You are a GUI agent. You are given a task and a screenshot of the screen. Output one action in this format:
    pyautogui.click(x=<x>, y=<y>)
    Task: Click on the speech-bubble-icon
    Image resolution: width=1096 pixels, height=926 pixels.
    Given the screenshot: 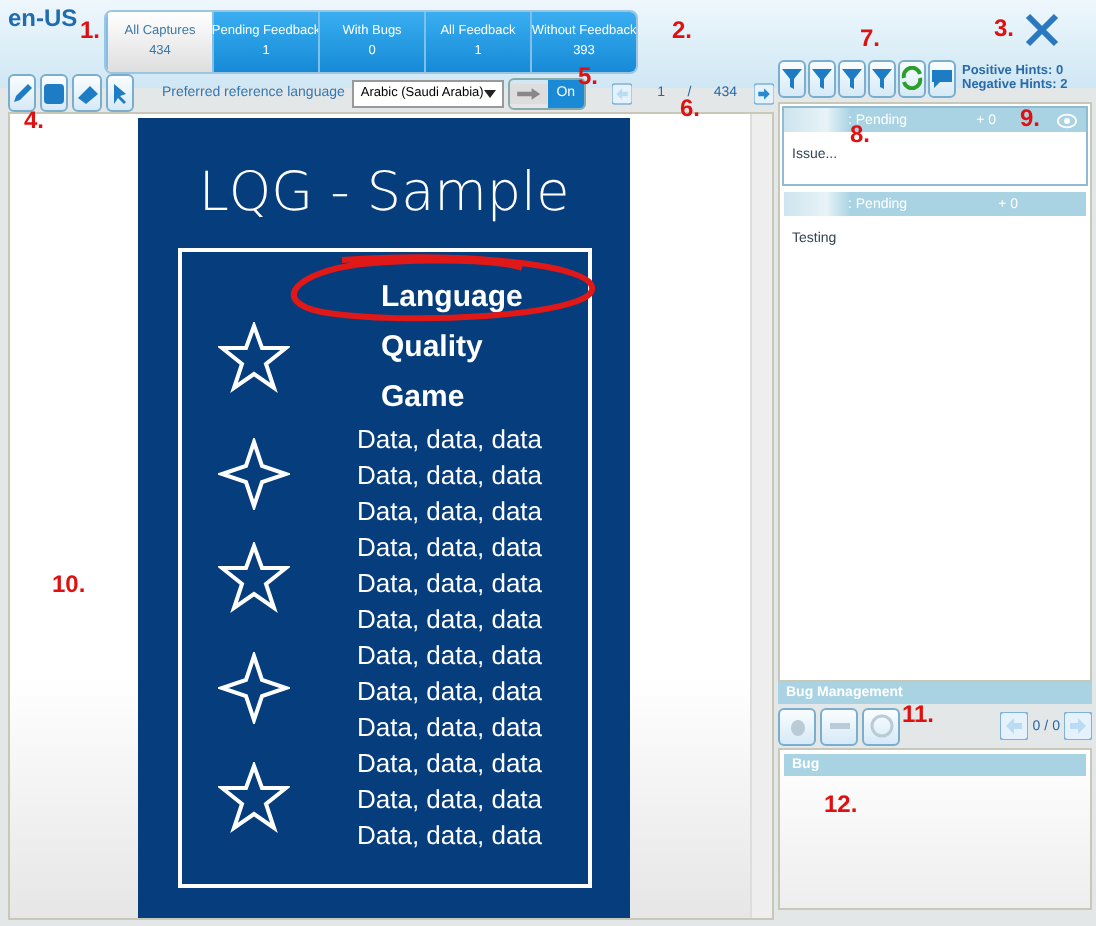 What is the action you would take?
    pyautogui.click(x=942, y=78)
    